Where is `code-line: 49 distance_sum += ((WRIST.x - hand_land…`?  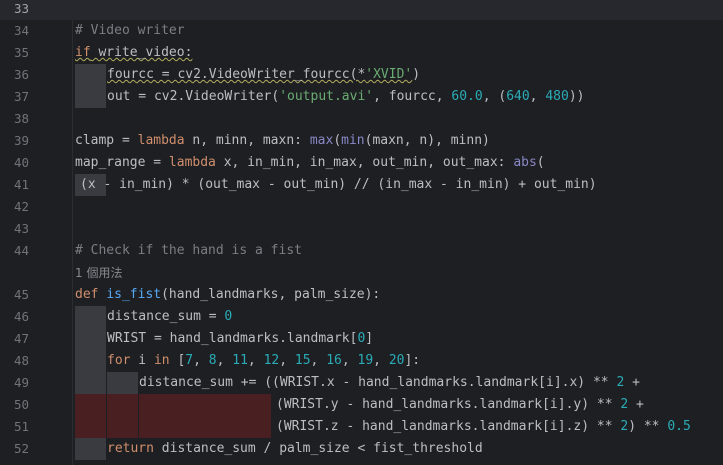 code-line: 49 distance_sum += ((WRIST.x - hand_land… is located at coordinates (361, 383).